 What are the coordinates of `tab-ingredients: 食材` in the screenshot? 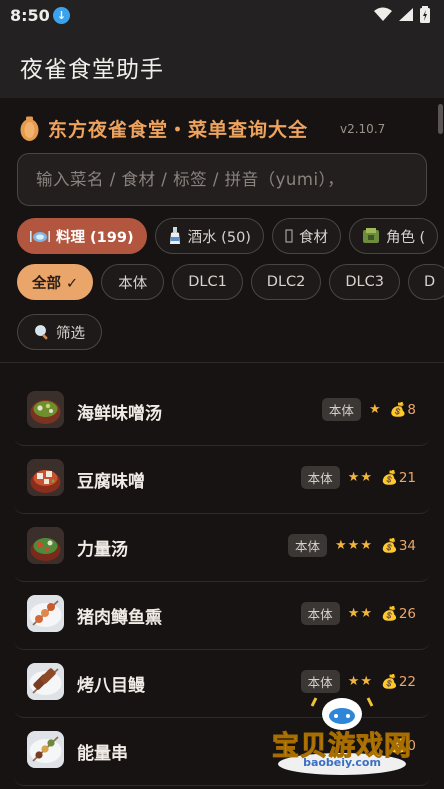 It's located at (306, 236).